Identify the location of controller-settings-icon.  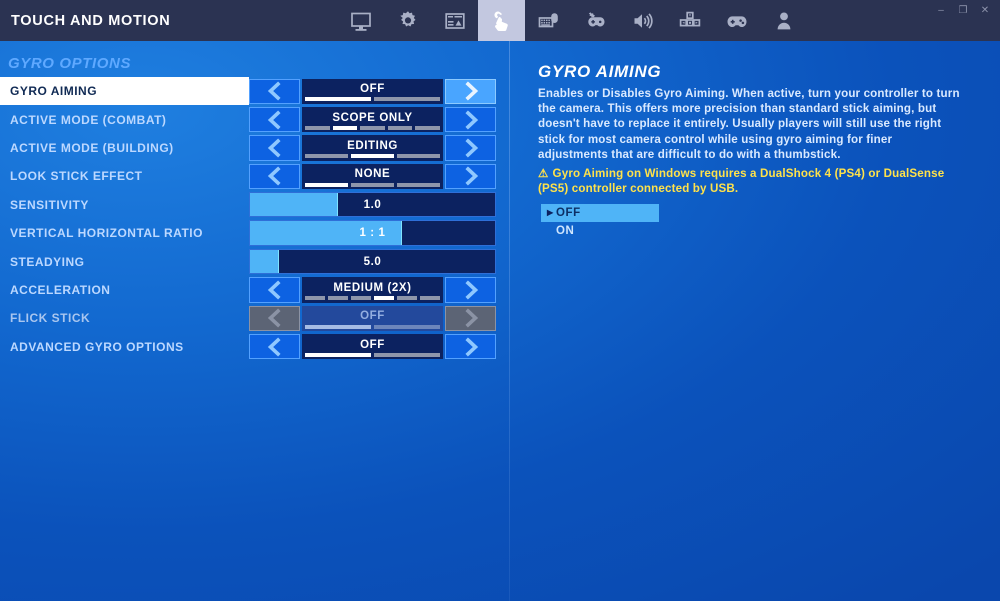
(595, 18).